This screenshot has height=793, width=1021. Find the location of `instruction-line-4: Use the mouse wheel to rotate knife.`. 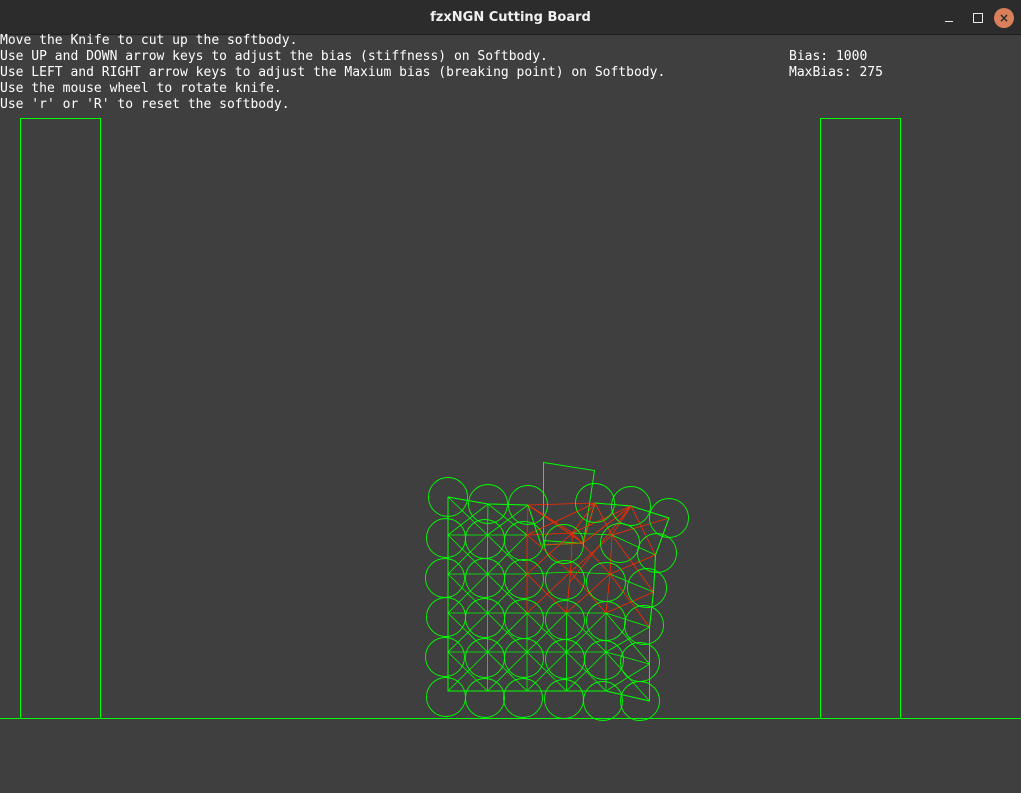

instruction-line-4: Use the mouse wheel to rotate knife. is located at coordinates (141, 88).